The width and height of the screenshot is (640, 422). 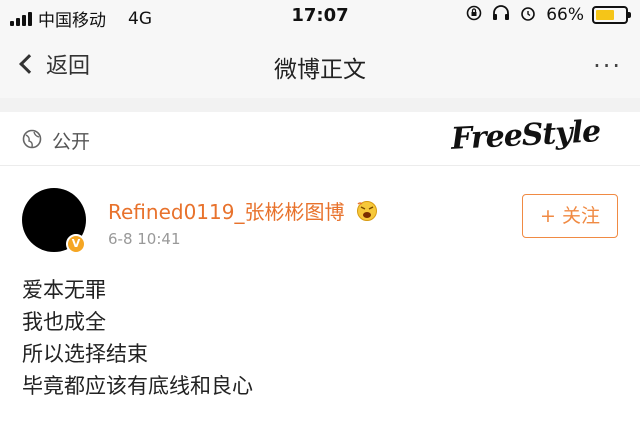 What do you see at coordinates (570, 216) in the screenshot?
I see `follow-button: + 关注` at bounding box center [570, 216].